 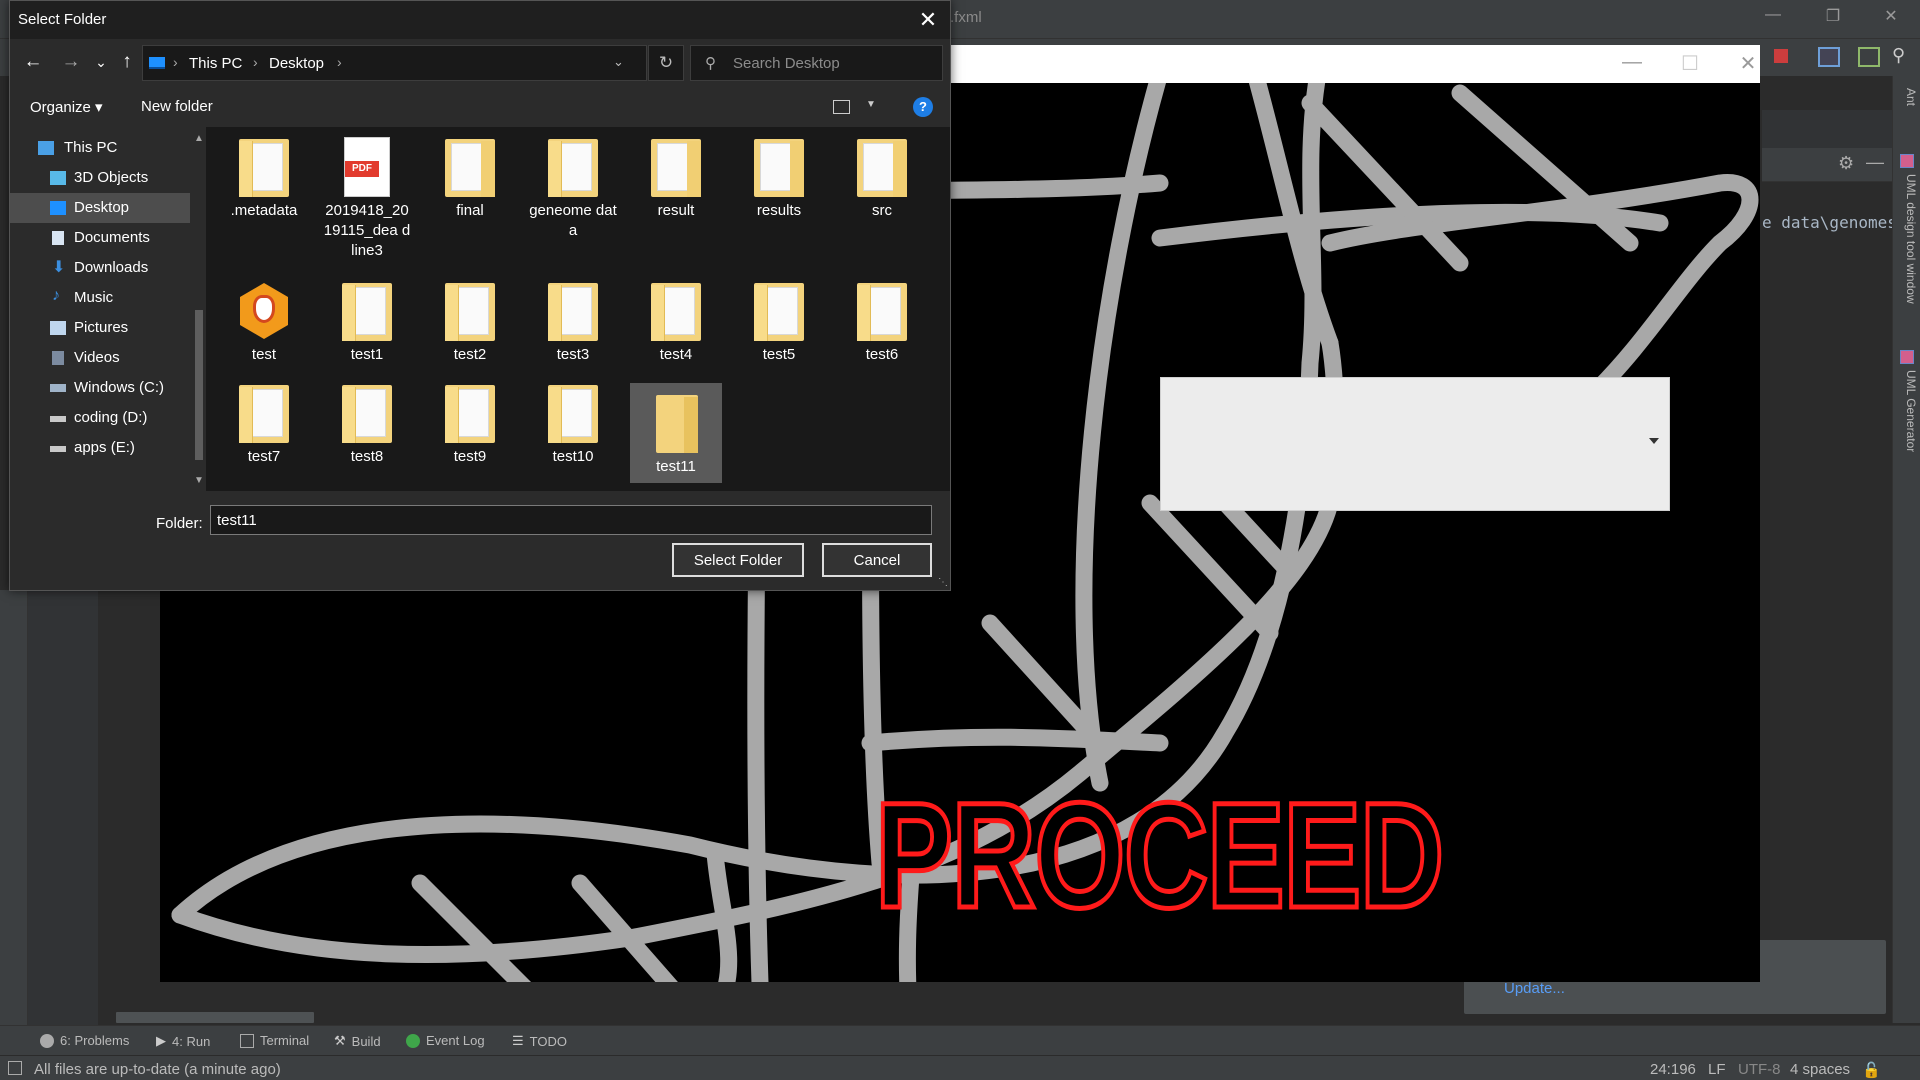 What do you see at coordinates (91, 147) in the screenshot?
I see `nav-item-label: This PC` at bounding box center [91, 147].